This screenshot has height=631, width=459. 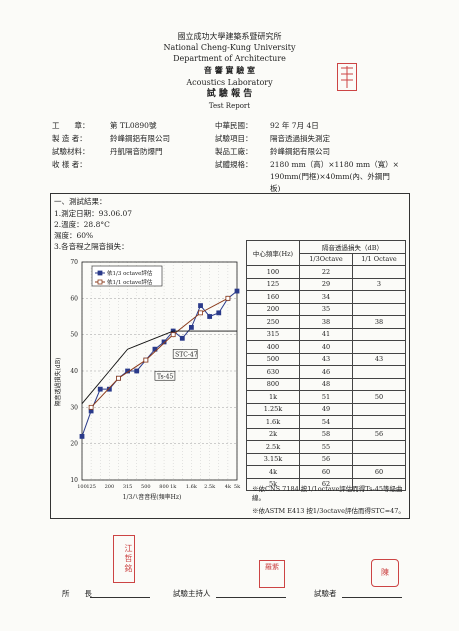 I want to click on table-row: 4k 60 60, so click(x=326, y=472).